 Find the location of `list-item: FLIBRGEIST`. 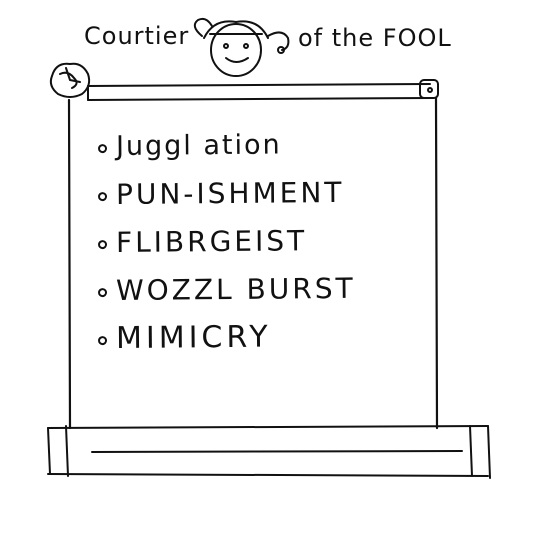

list-item: FLIBRGEIST is located at coordinates (226, 241).